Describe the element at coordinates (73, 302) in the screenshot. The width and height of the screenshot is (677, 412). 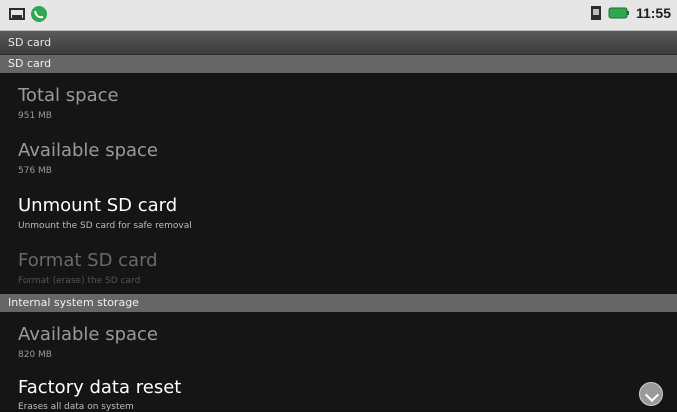
I see `section-title: Internal system storage` at that location.